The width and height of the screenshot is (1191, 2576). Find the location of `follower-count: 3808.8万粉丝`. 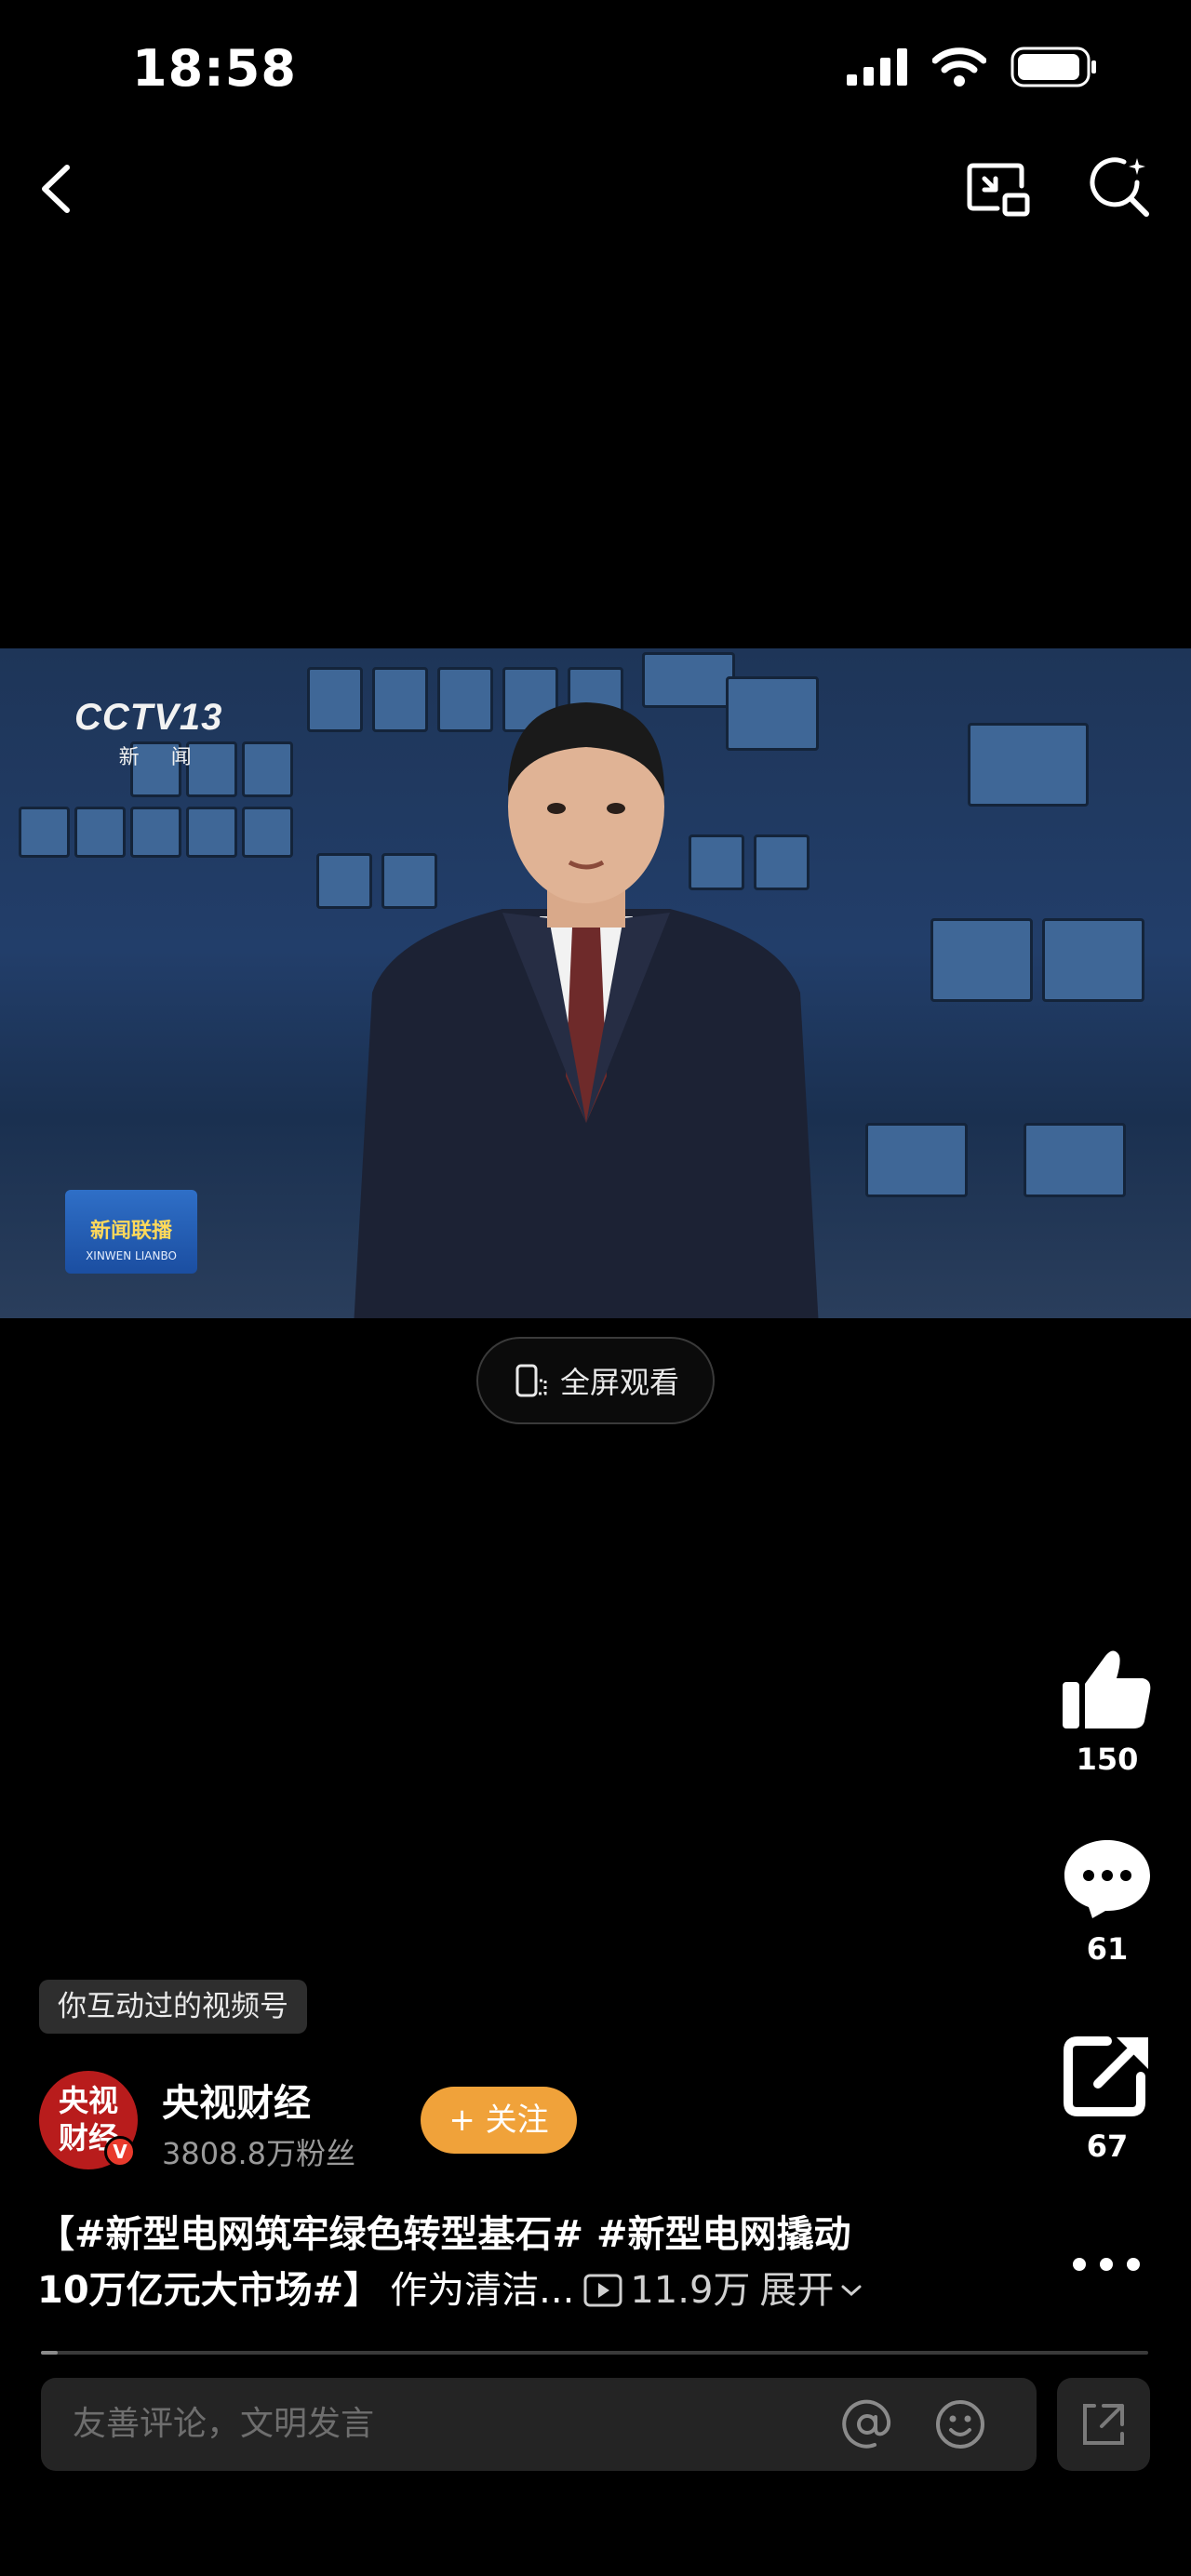

follower-count: 3808.8万粉丝 is located at coordinates (258, 2153).